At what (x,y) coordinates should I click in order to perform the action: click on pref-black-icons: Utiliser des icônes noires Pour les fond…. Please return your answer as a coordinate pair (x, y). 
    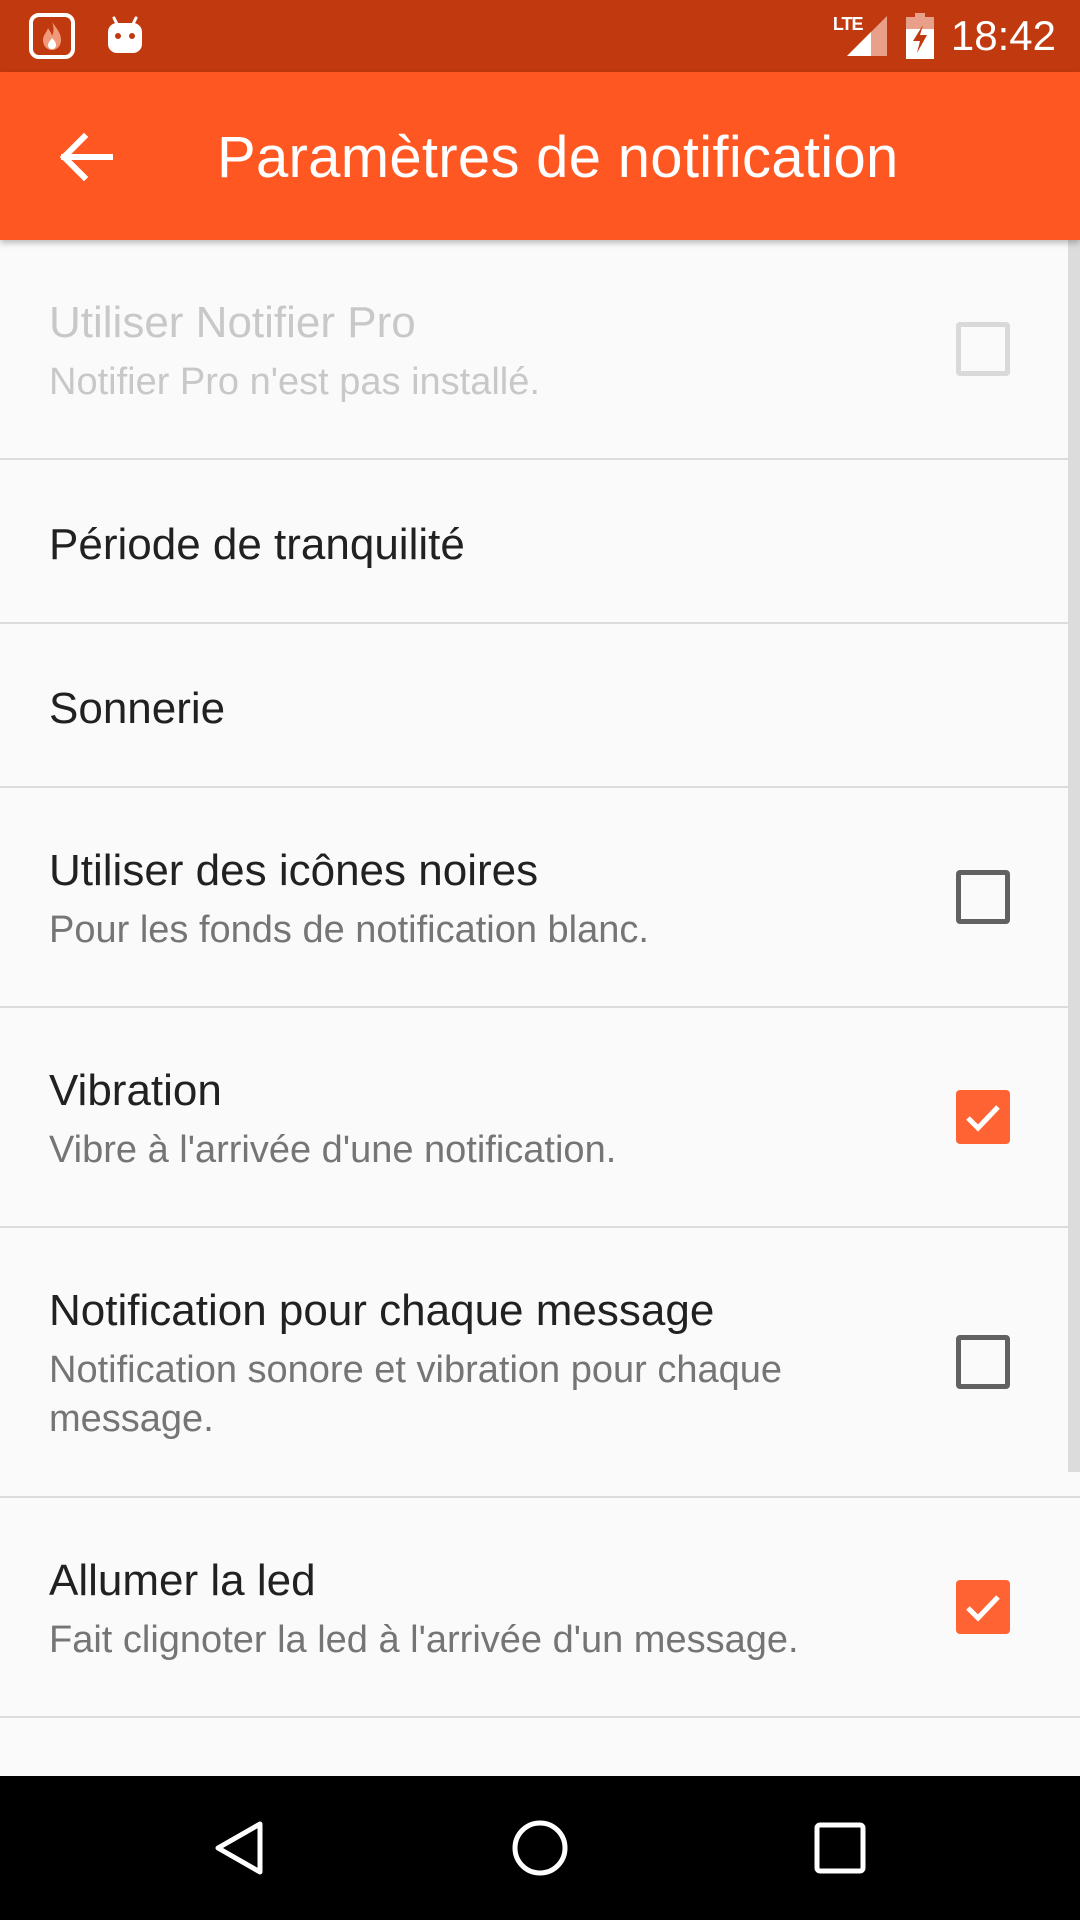
    Looking at the image, I should click on (540, 898).